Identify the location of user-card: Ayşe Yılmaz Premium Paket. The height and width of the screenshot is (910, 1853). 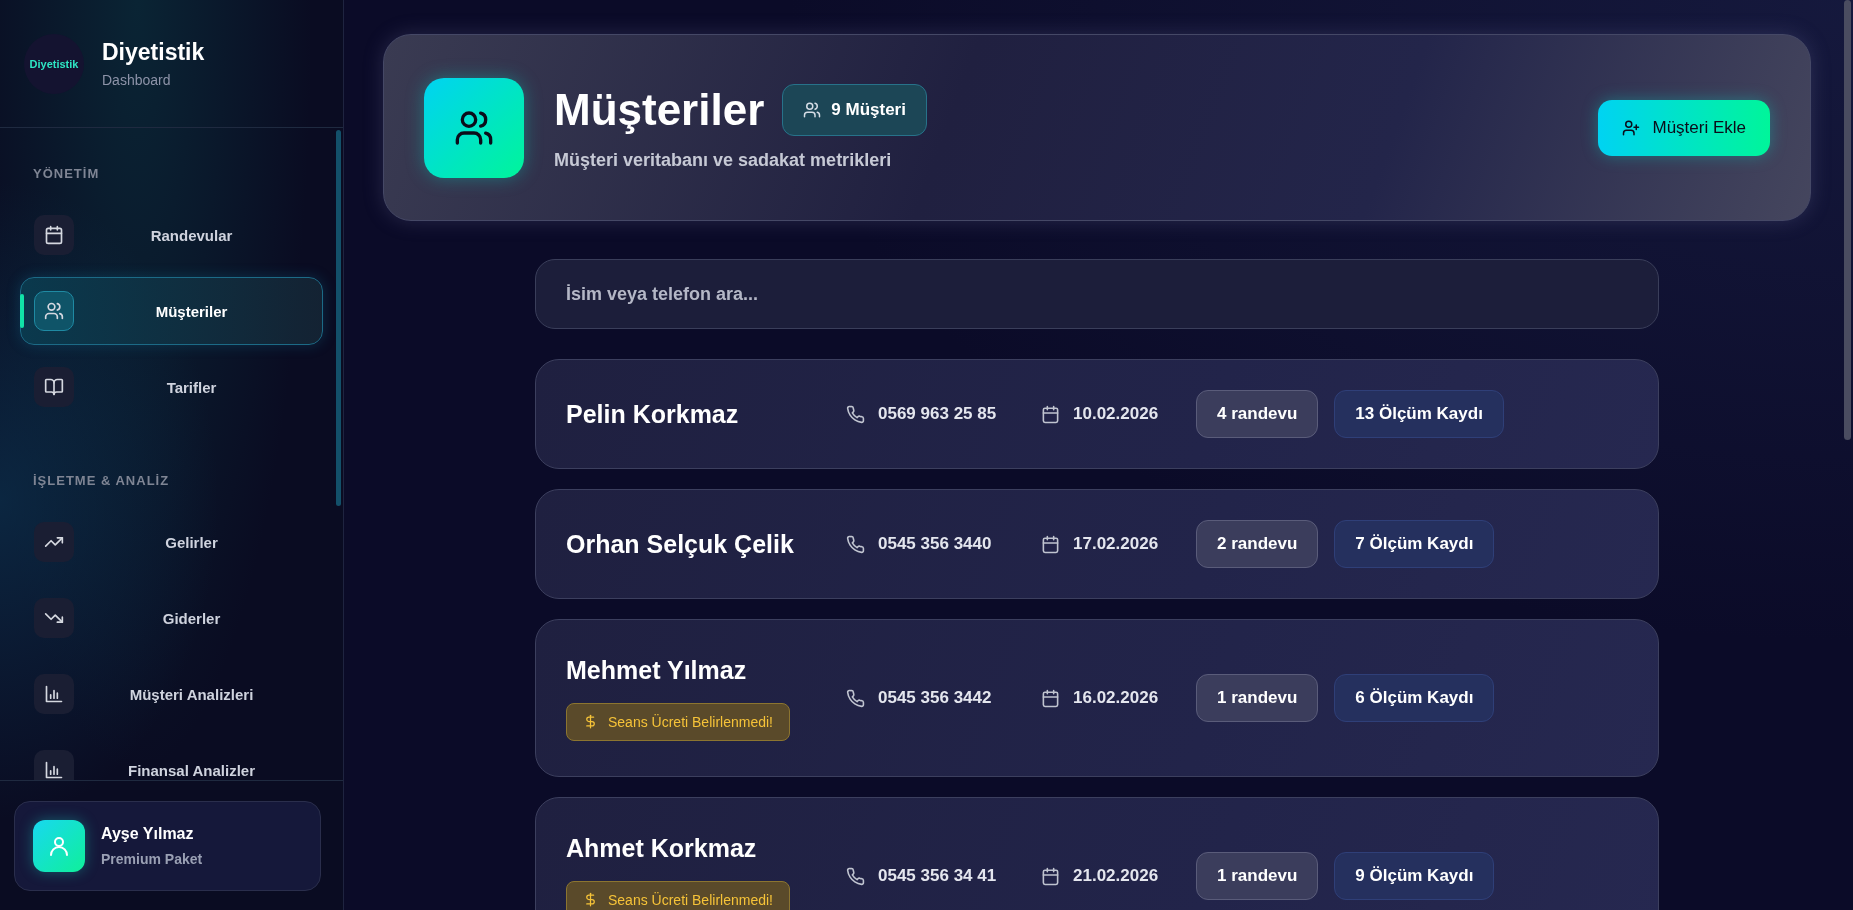
(167, 846).